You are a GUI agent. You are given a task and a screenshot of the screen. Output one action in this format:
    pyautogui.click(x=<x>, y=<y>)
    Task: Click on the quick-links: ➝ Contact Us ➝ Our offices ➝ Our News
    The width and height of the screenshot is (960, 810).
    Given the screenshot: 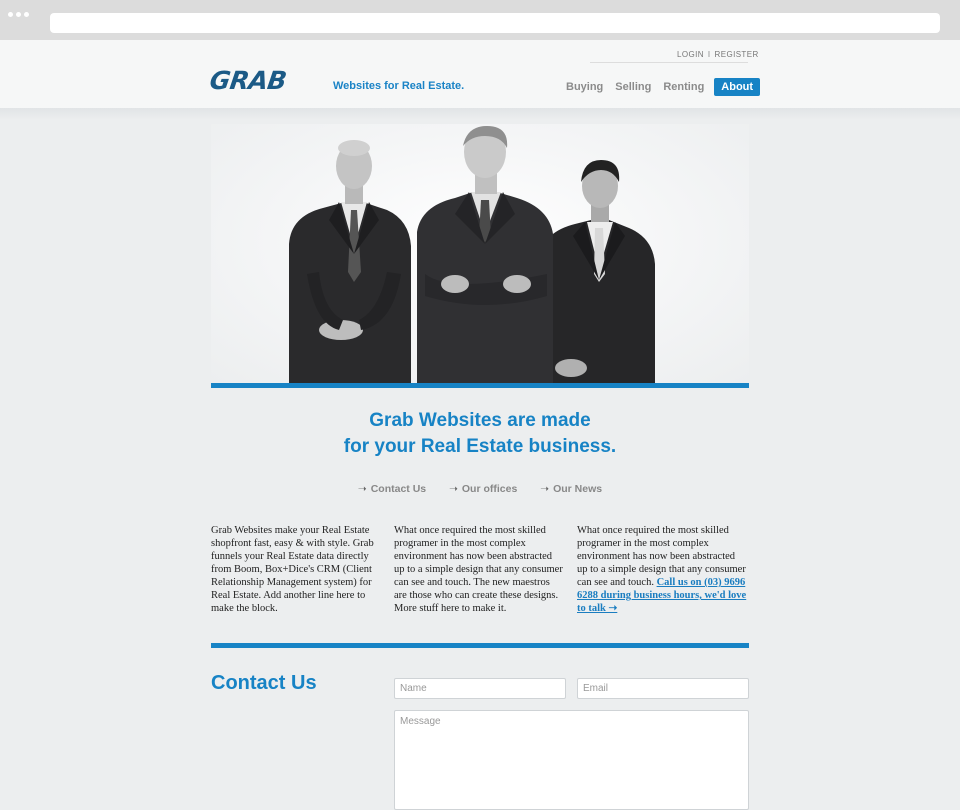 What is the action you would take?
    pyautogui.click(x=480, y=489)
    